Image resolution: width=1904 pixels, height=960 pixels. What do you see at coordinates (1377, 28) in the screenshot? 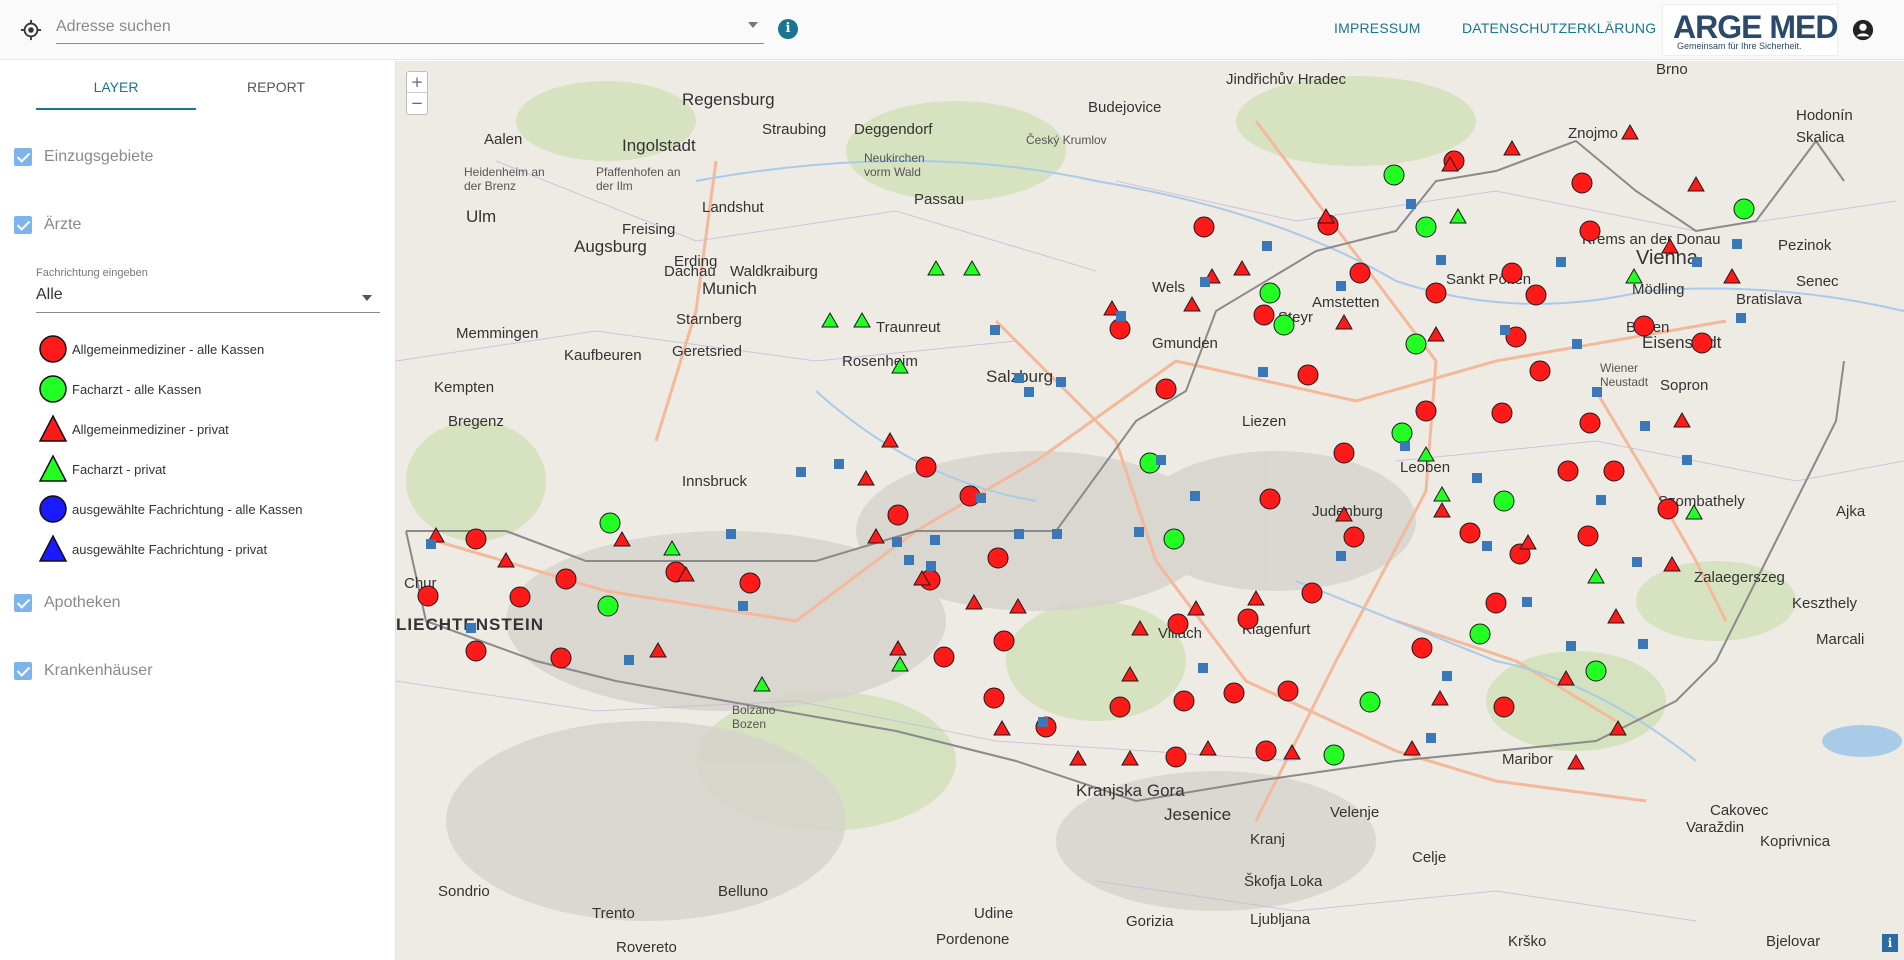
I see `impressum-link: IMPRESSUM` at bounding box center [1377, 28].